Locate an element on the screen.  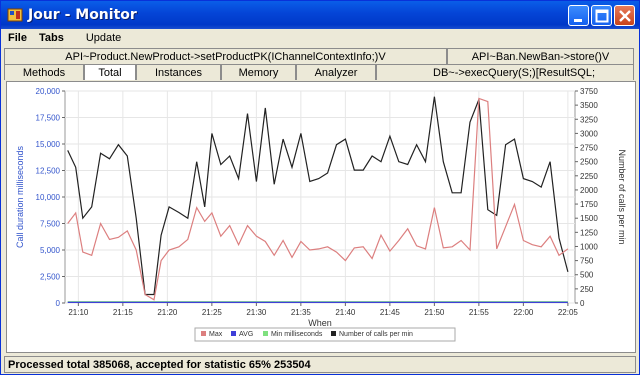
minimize-icon is located at coordinates (578, 20).